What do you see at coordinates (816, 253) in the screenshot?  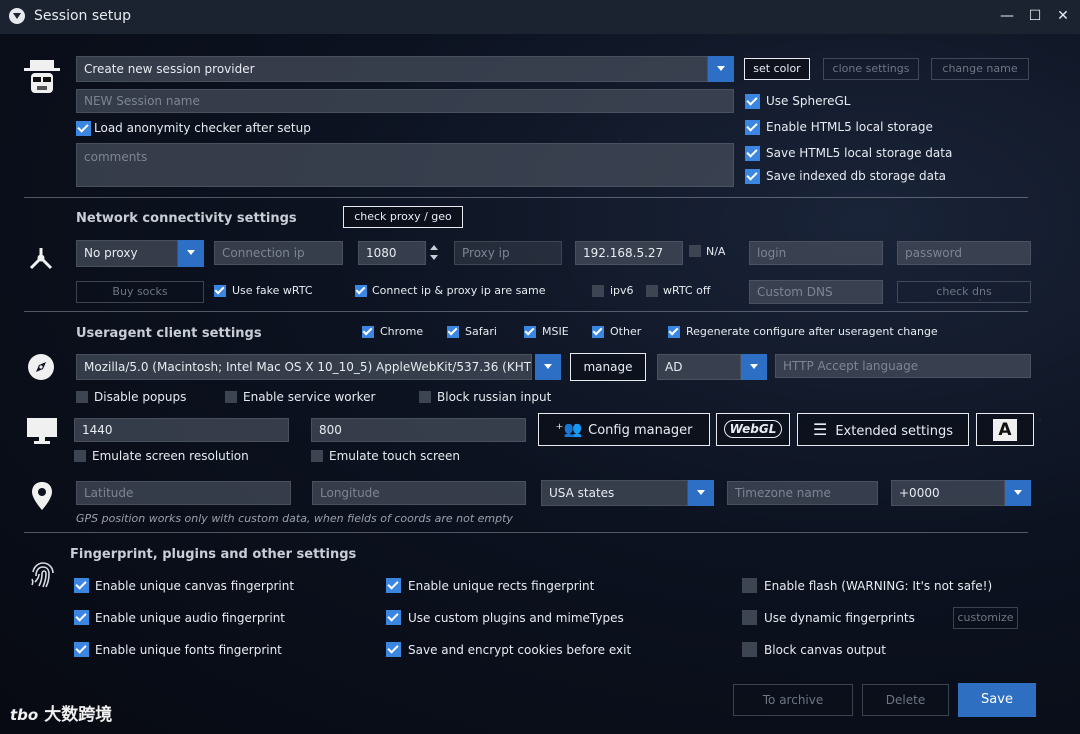 I see `login-input: login` at bounding box center [816, 253].